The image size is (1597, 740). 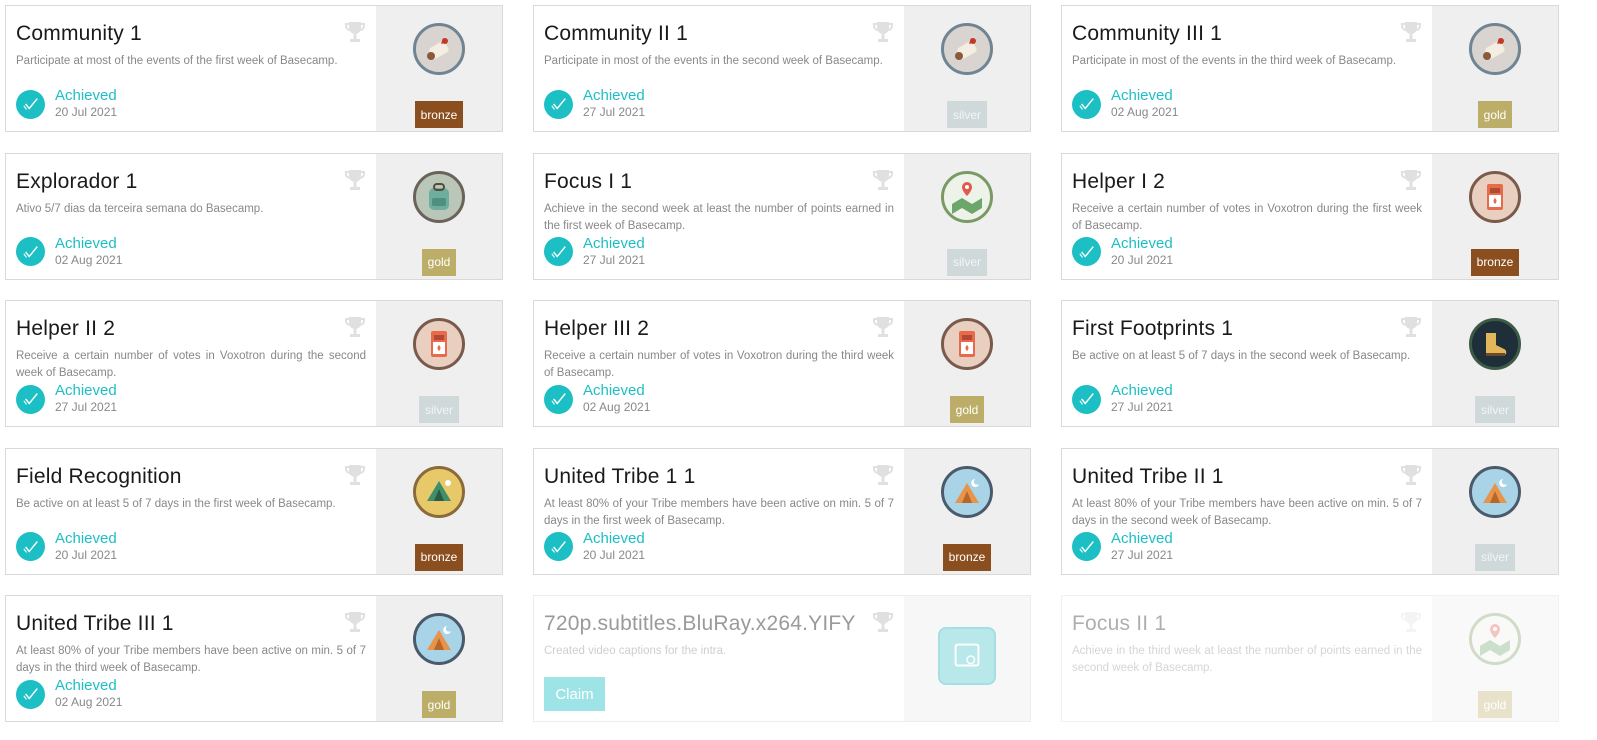 I want to click on achievement-title: Helper I 2, so click(x=1119, y=181).